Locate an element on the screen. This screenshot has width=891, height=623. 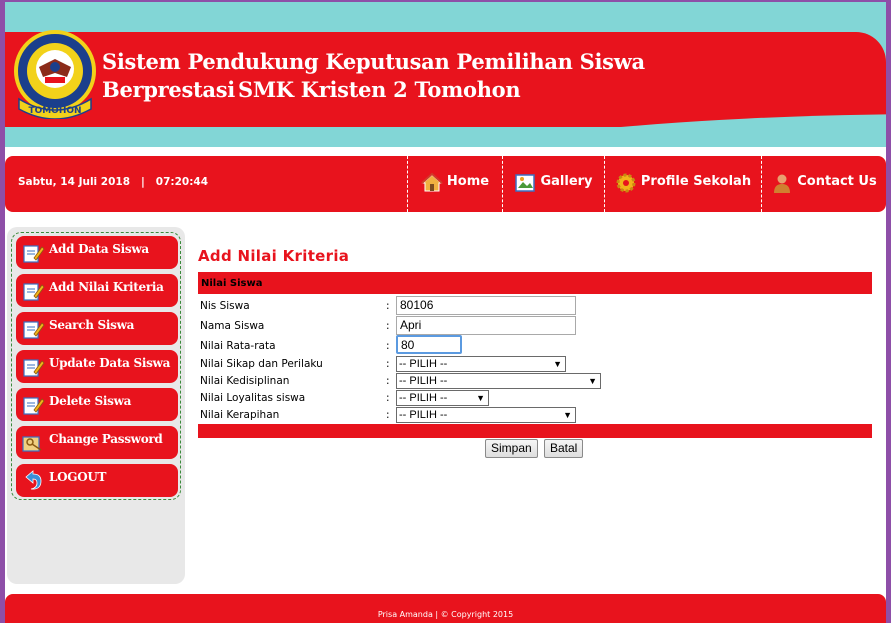
nama-input: Apri is located at coordinates (486, 325).